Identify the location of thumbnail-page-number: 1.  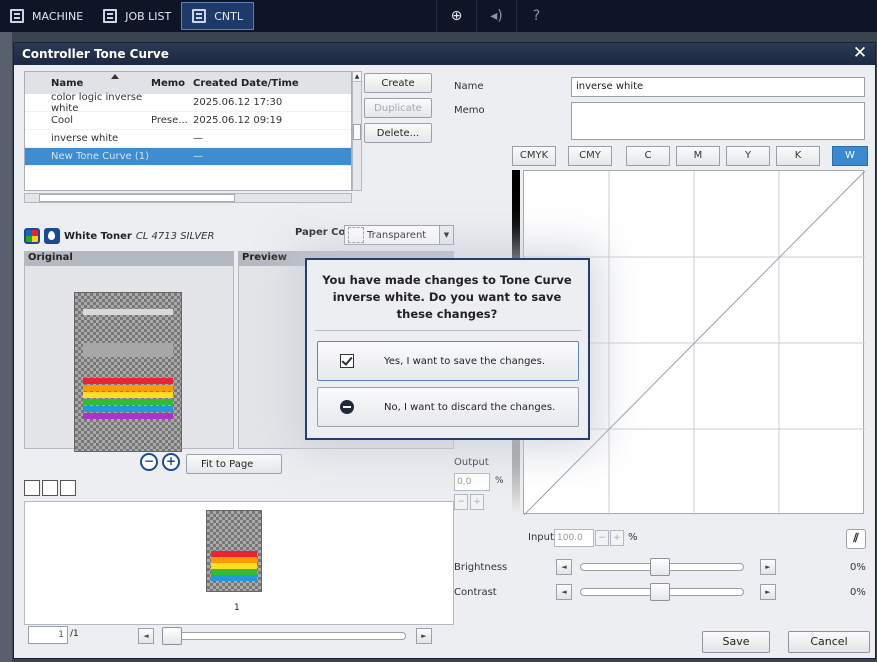
(237, 608).